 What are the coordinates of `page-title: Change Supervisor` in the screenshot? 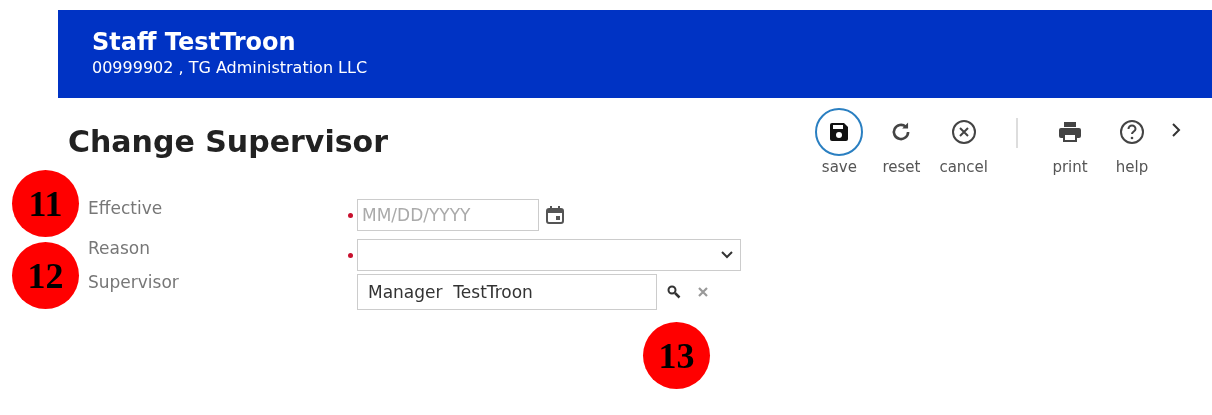 It's located at (228, 141).